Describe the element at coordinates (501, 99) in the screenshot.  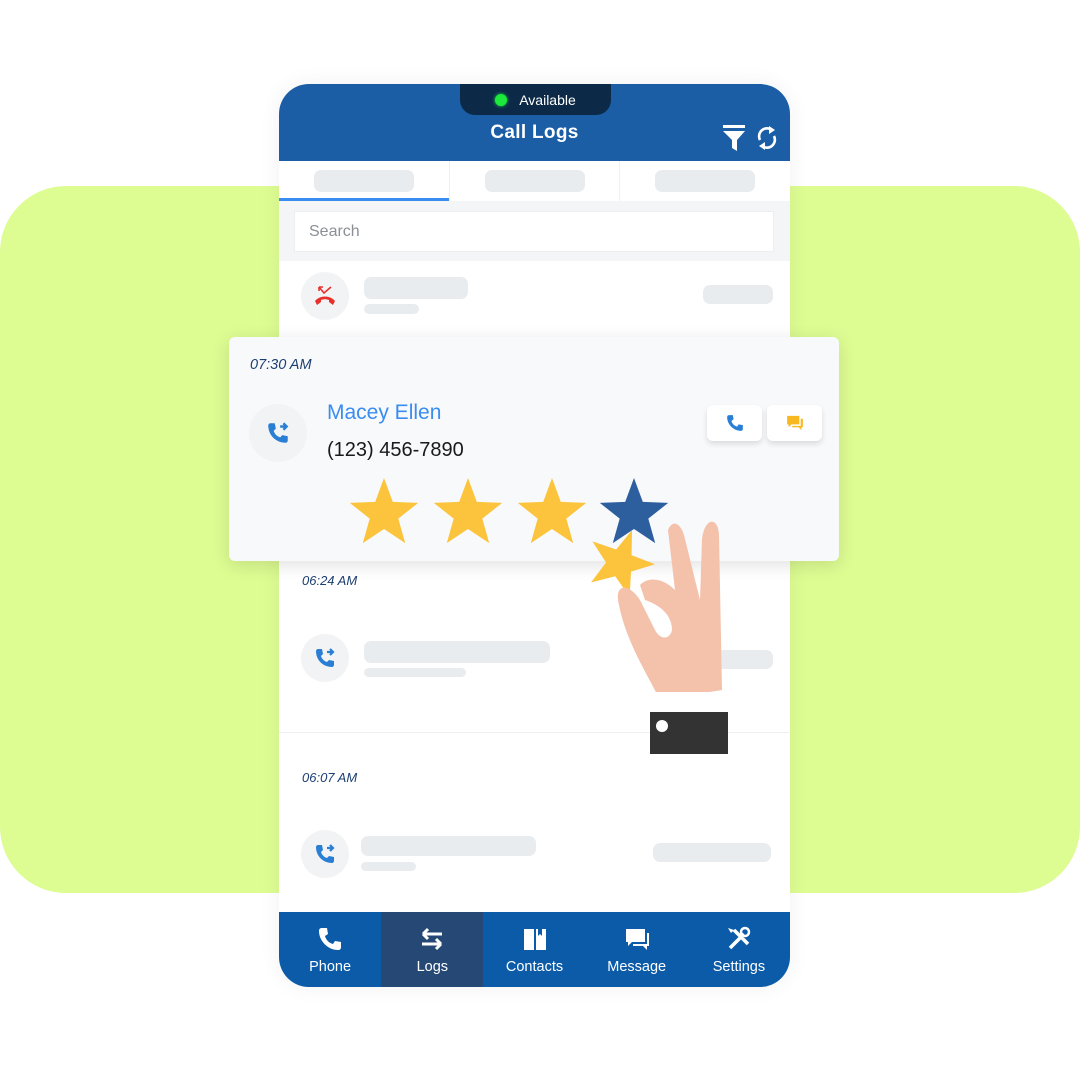
I see `status-dot-icon` at that location.